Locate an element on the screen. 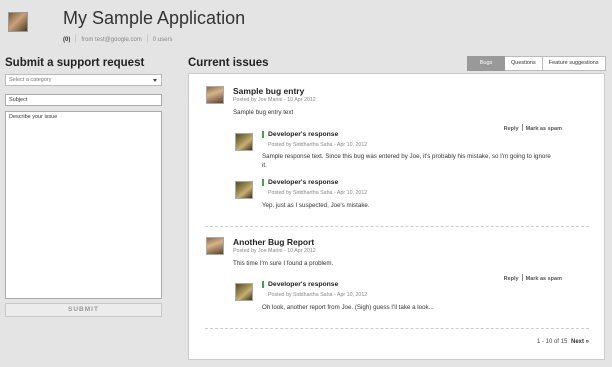  pagination-range: 1 - 10 of 15 is located at coordinates (552, 342).